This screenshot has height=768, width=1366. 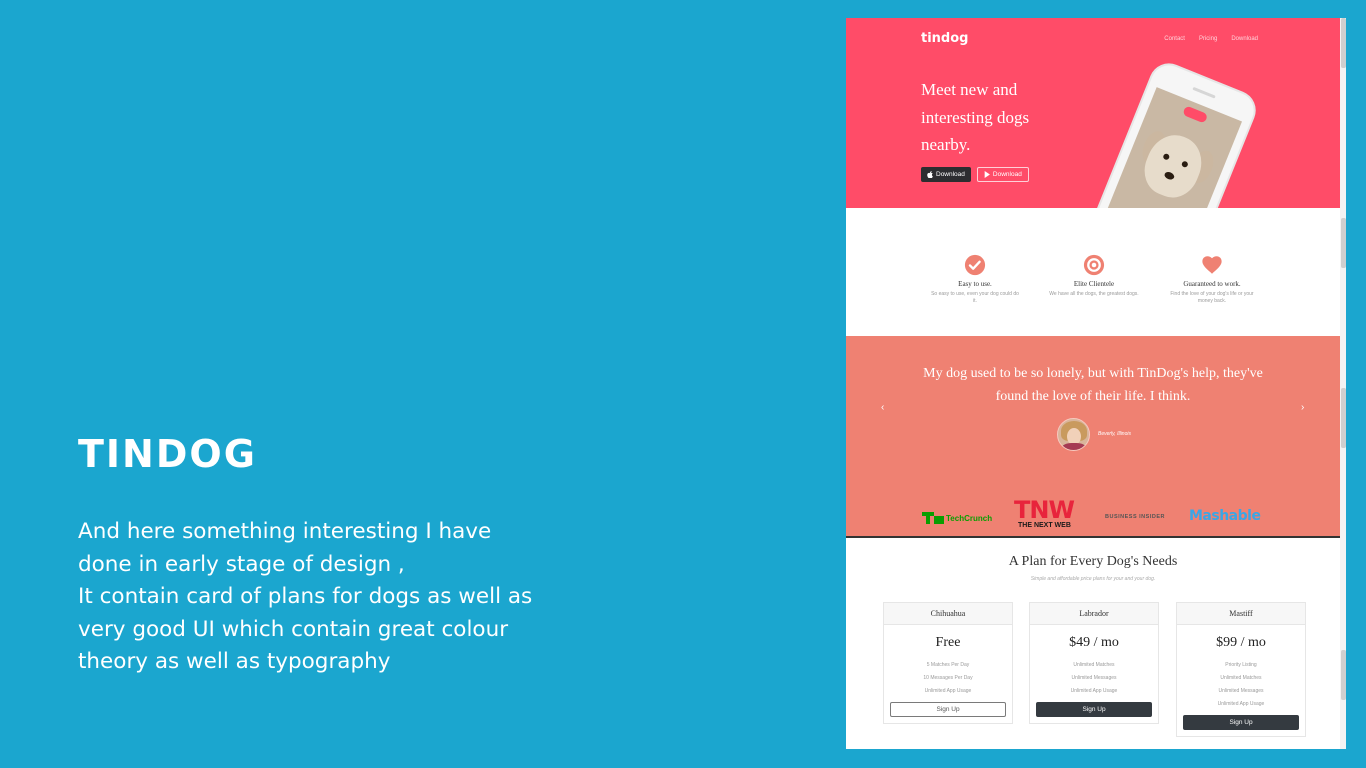 What do you see at coordinates (975, 284) in the screenshot?
I see `feature-title: Easy to use.` at bounding box center [975, 284].